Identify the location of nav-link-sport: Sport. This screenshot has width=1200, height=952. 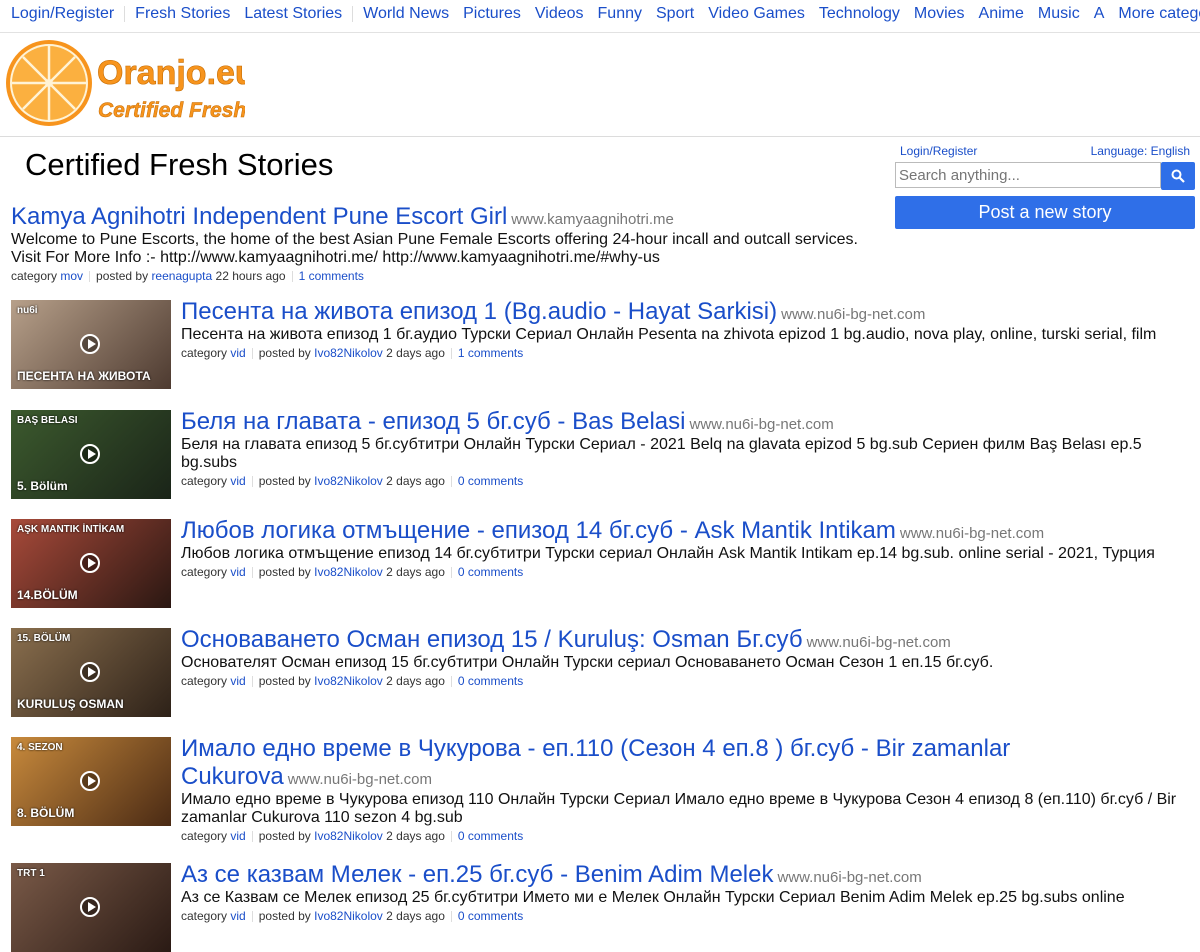
(675, 13).